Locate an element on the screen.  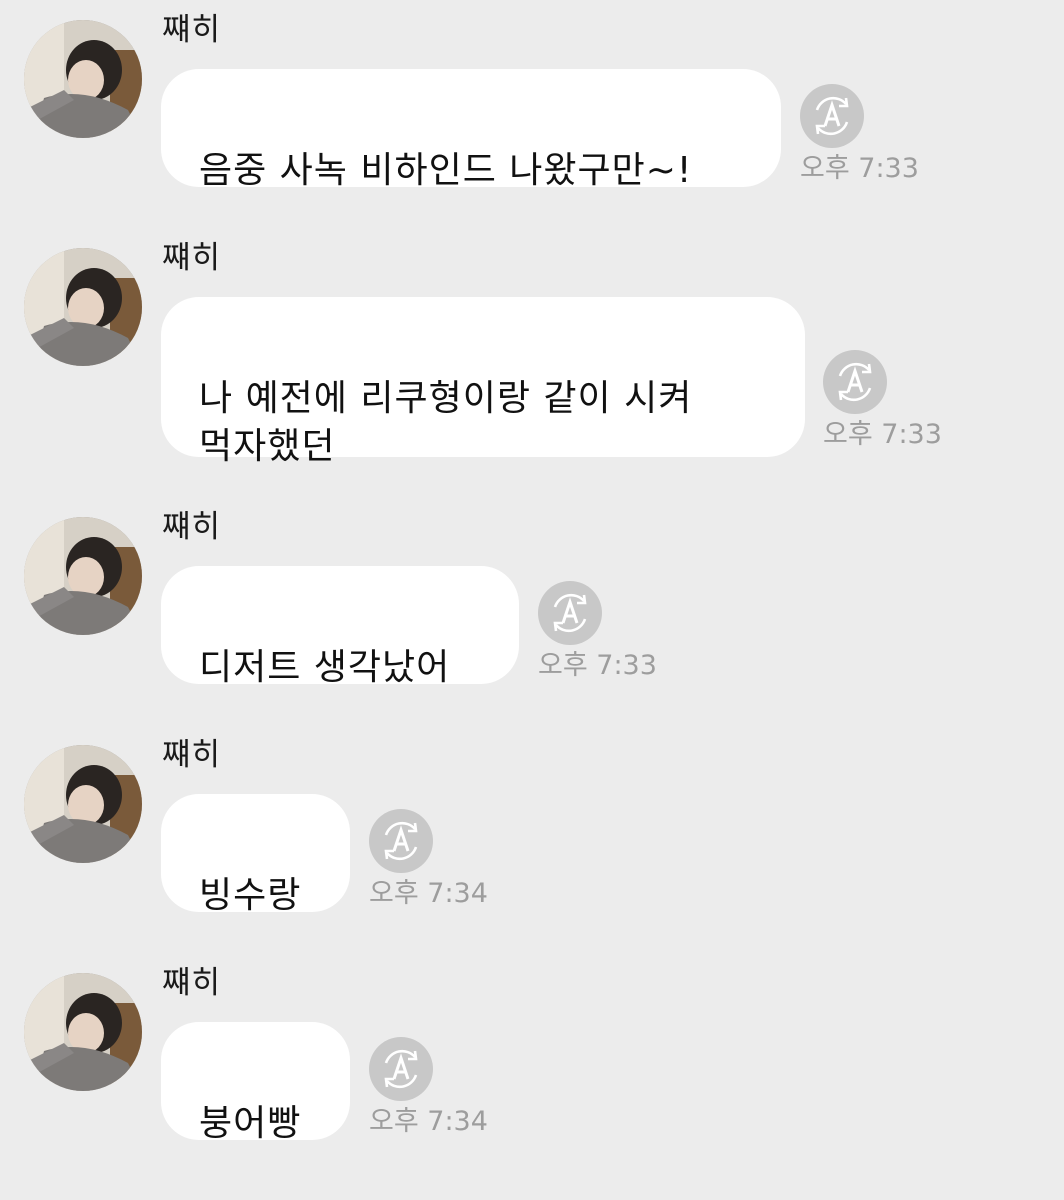
message-text: 나 예전에 리쿠형이랑 같이 시켜 먹자했던 is located at coordinates (446, 422).